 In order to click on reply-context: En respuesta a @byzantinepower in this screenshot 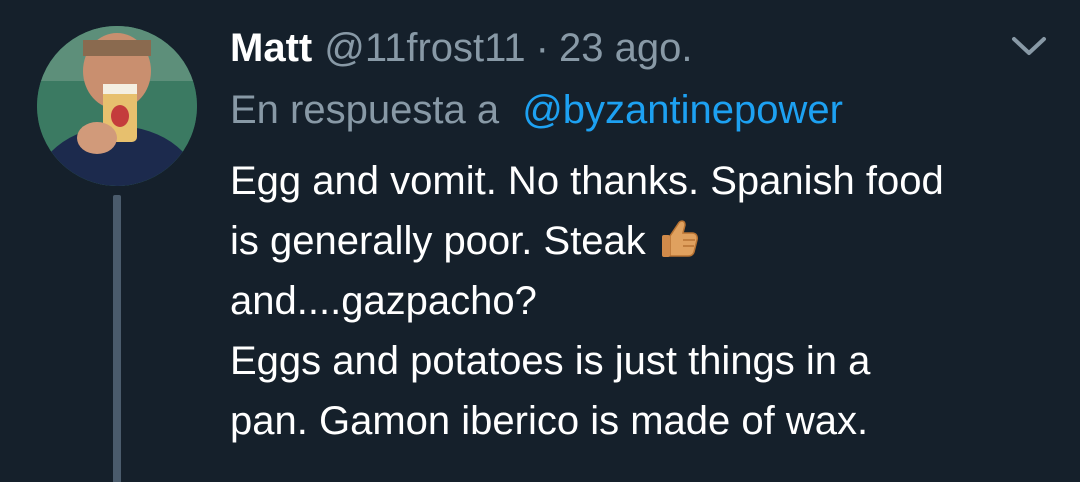, I will do `click(536, 110)`.